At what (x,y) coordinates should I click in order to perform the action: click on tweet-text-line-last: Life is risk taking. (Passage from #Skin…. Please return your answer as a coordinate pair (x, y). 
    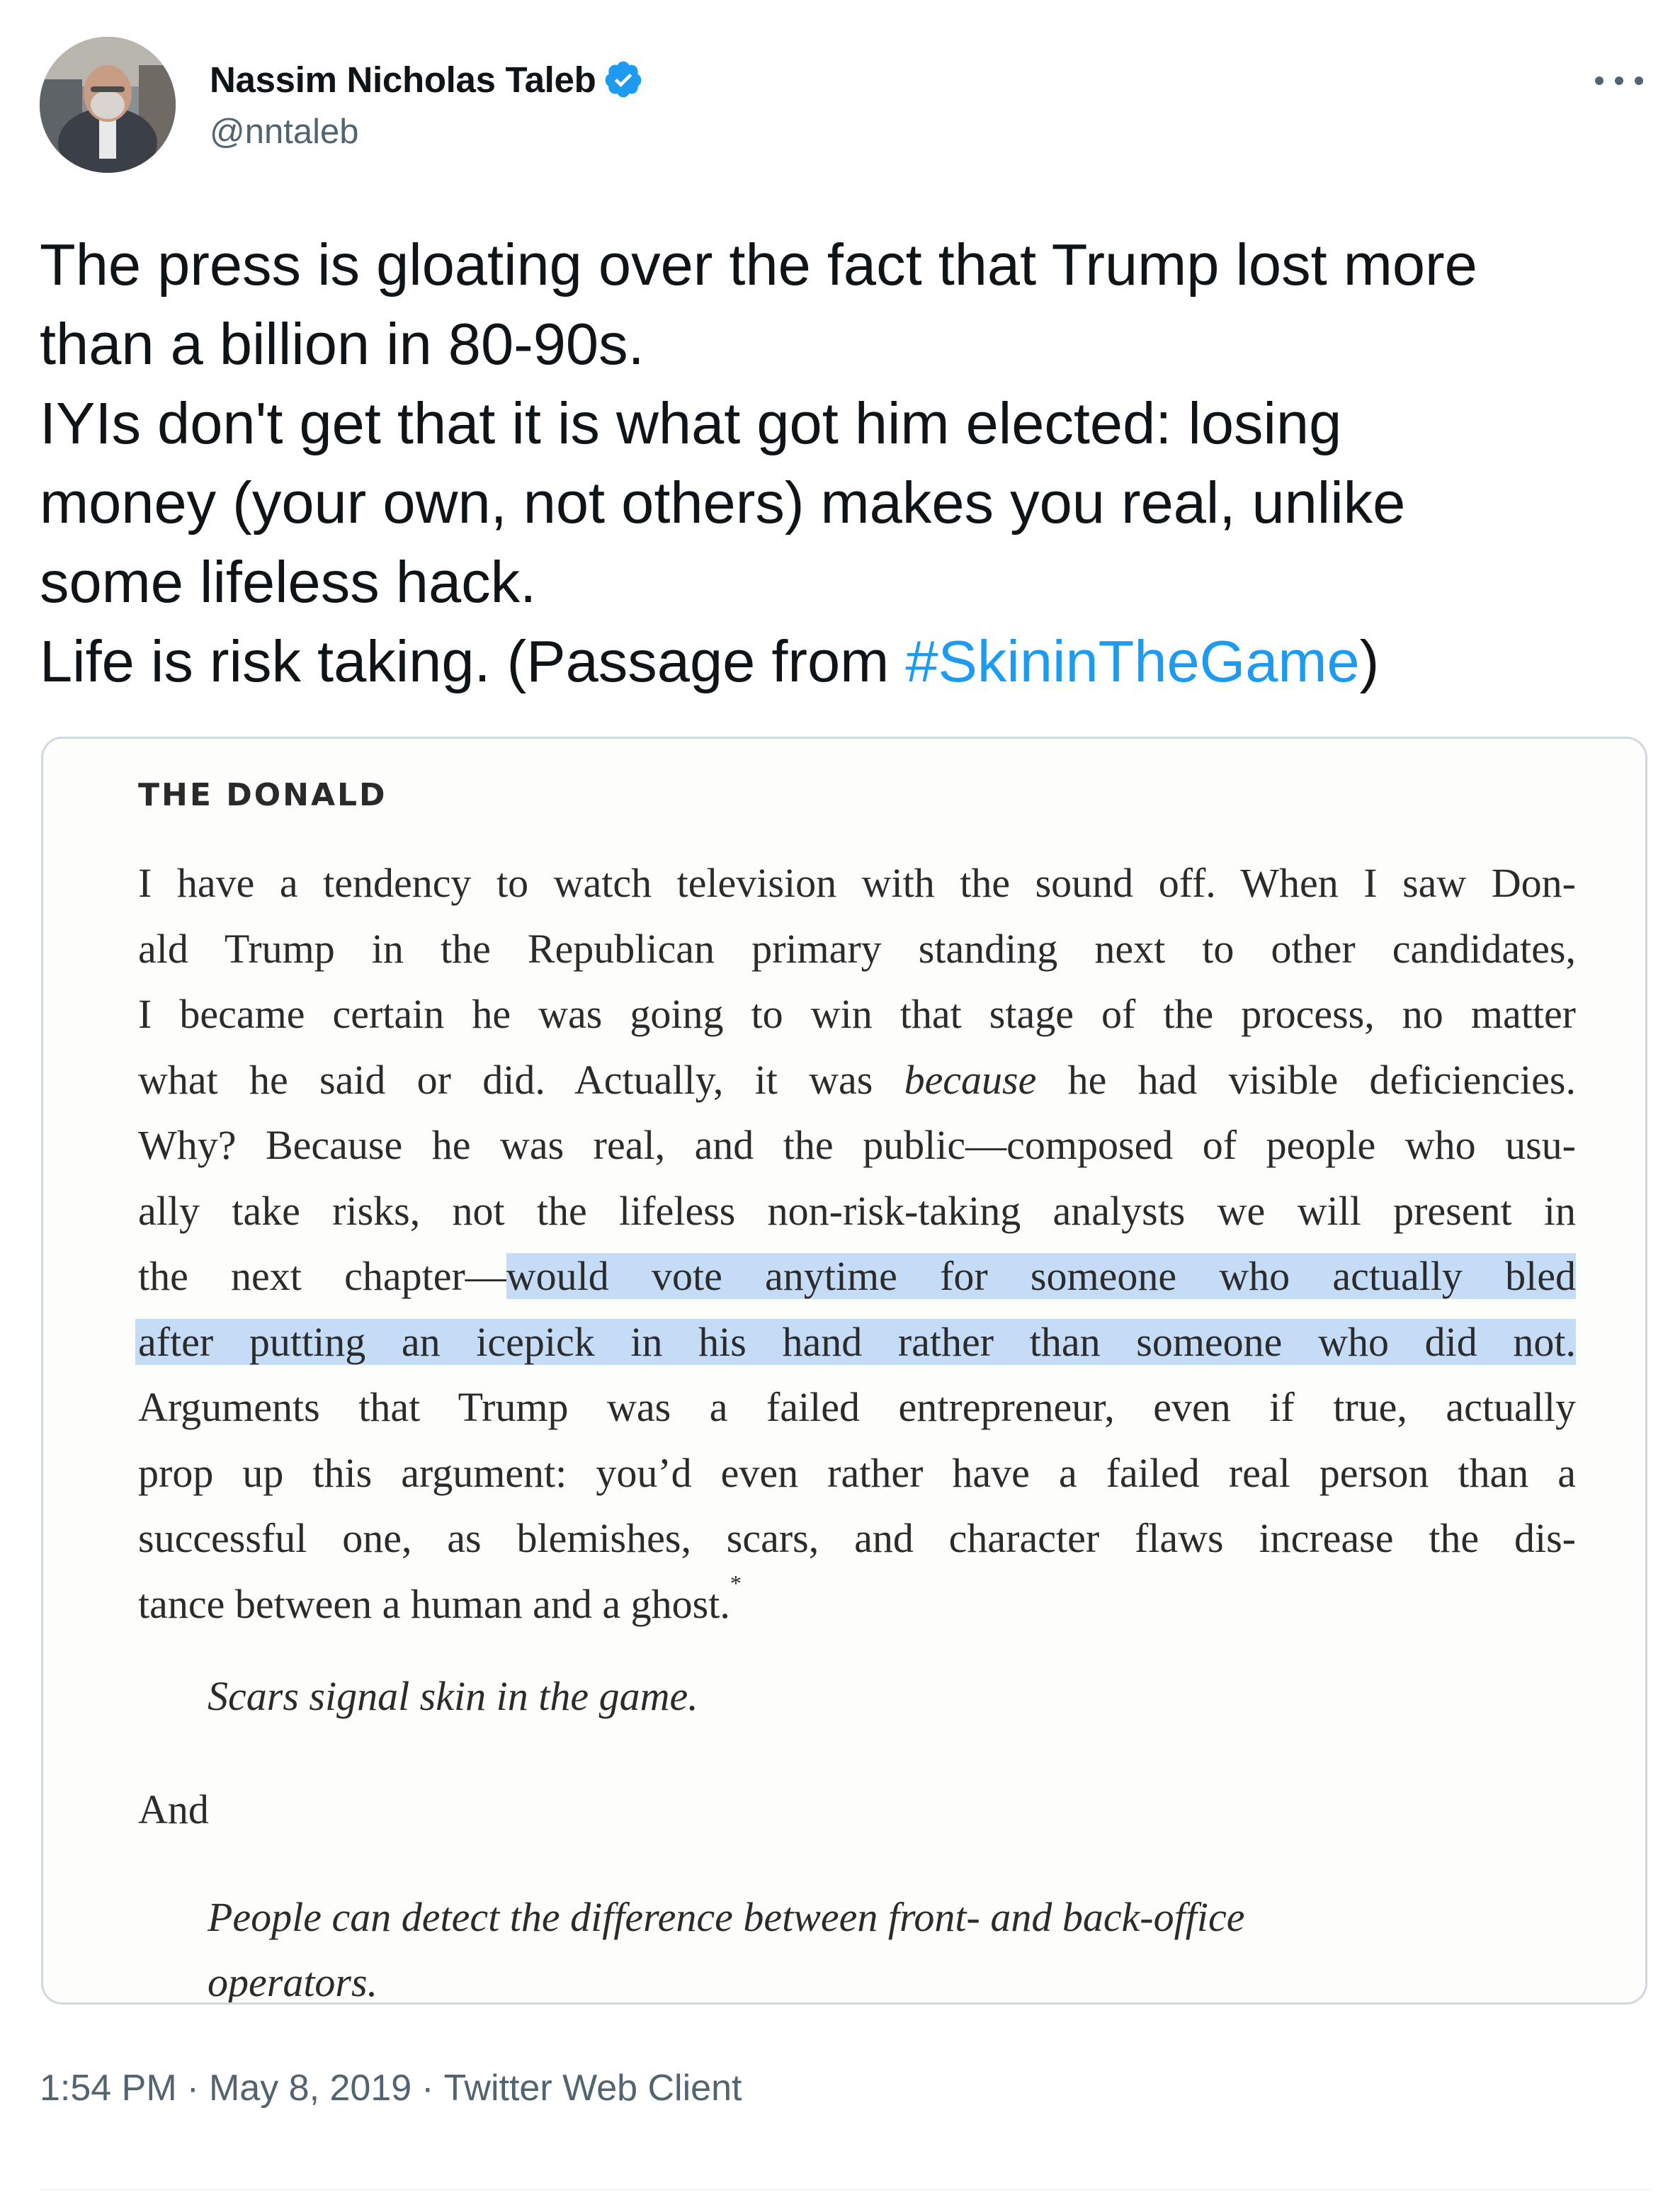
    Looking at the image, I should click on (851, 661).